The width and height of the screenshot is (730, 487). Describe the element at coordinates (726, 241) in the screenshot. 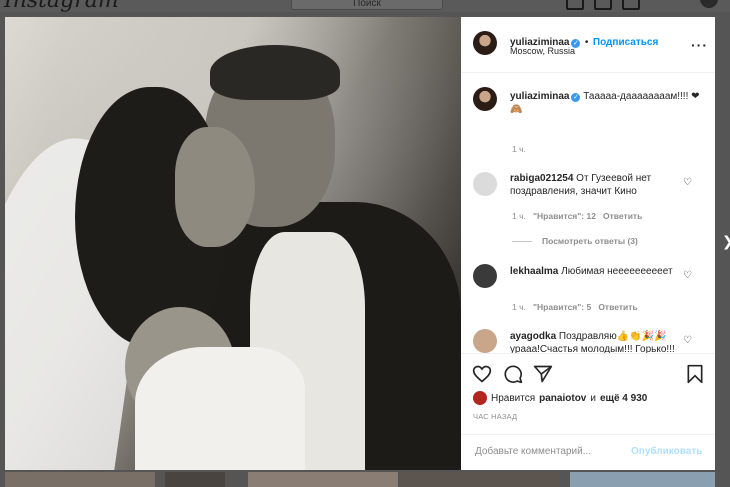

I see `next-post-arrow-icon: ❯` at that location.